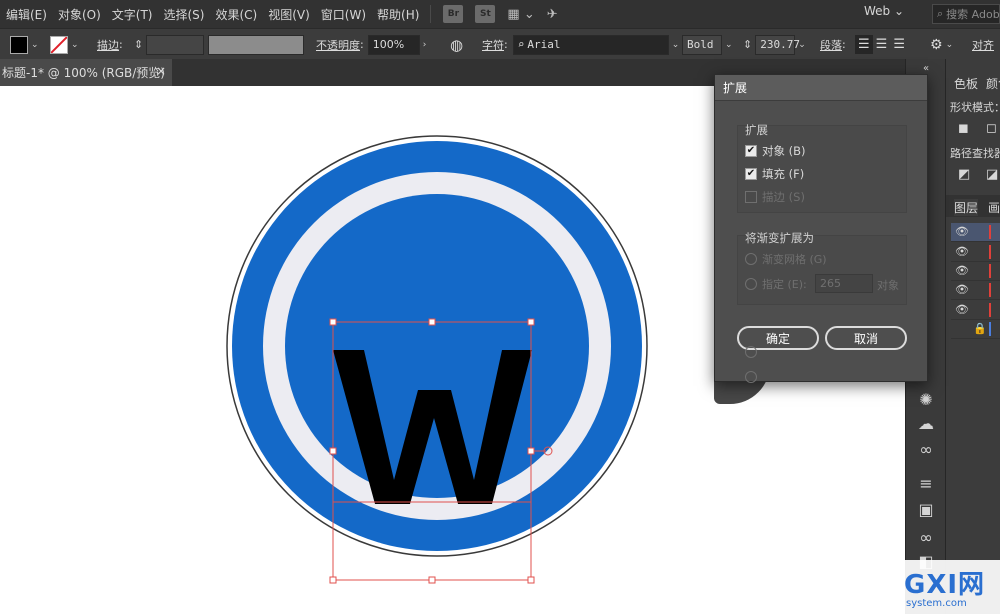 Image resolution: width=1000 pixels, height=614 pixels. What do you see at coordinates (132, 14) in the screenshot?
I see `menu-type: 文字(T)` at bounding box center [132, 14].